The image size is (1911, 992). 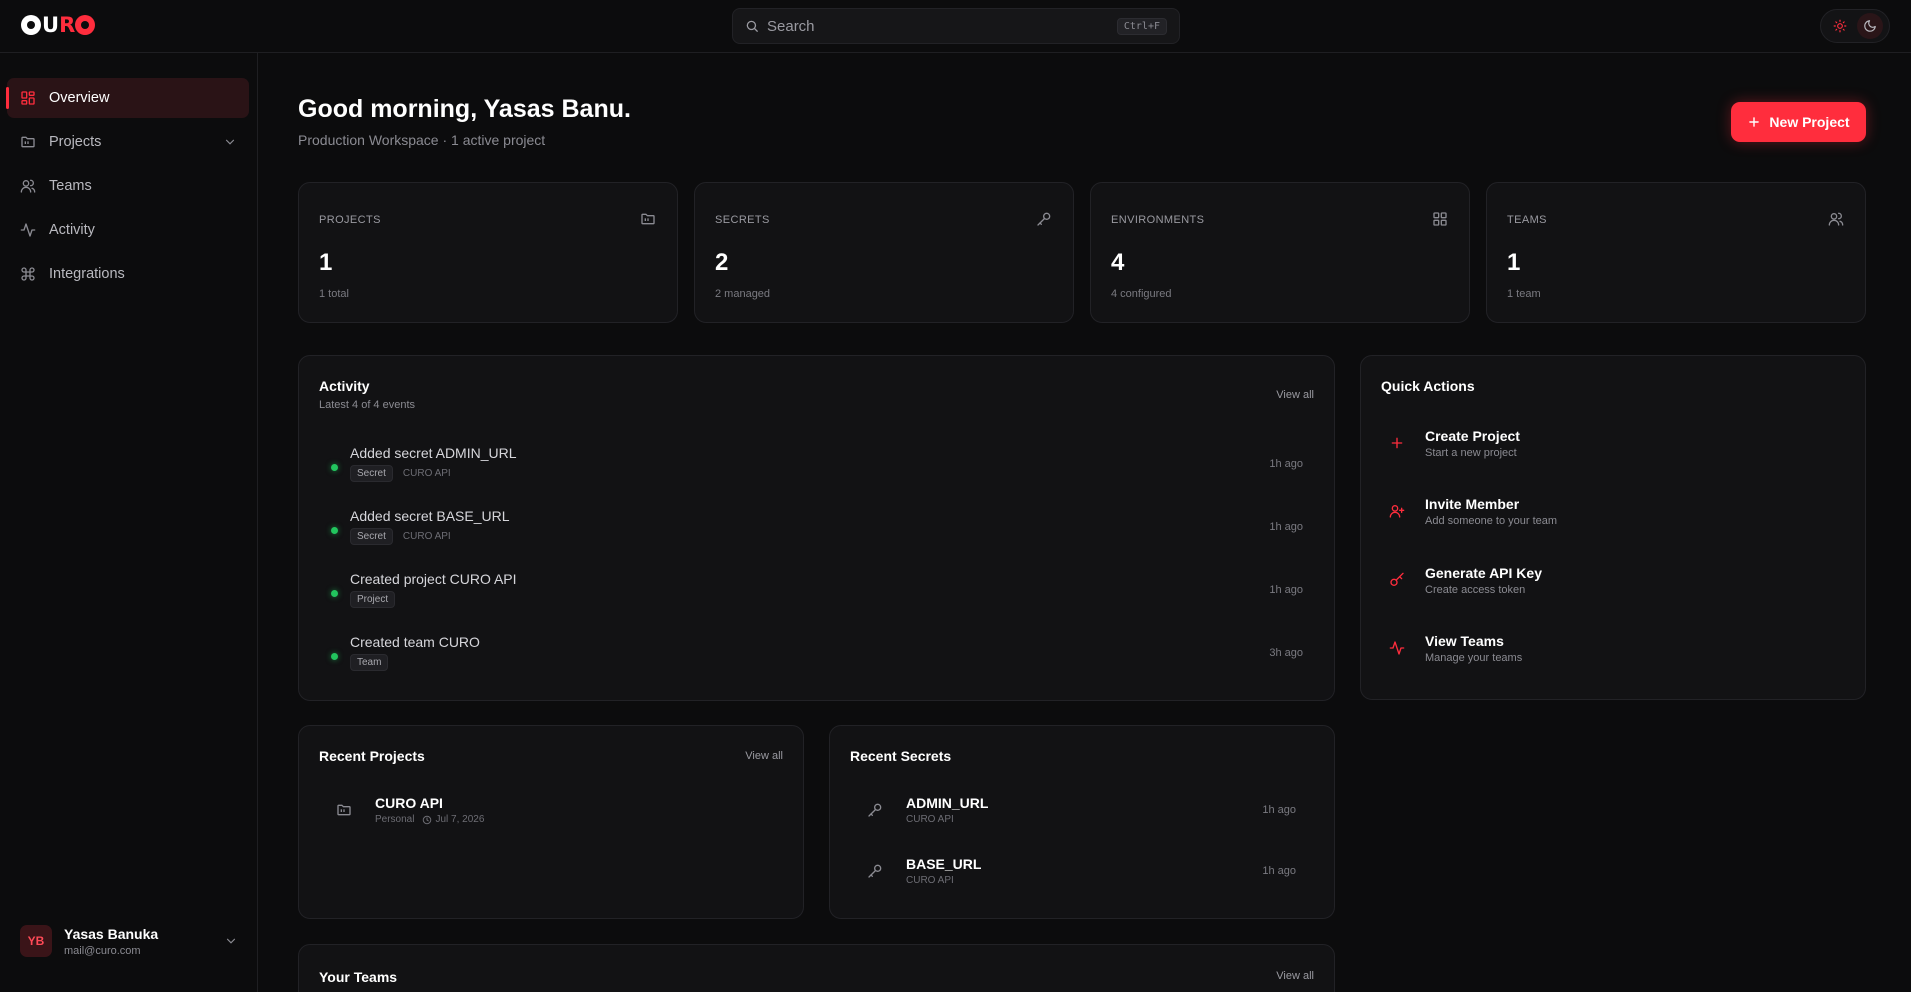 What do you see at coordinates (1081, 810) in the screenshot?
I see `secret-row: ADMIN_URL CURO API 1h ago` at bounding box center [1081, 810].